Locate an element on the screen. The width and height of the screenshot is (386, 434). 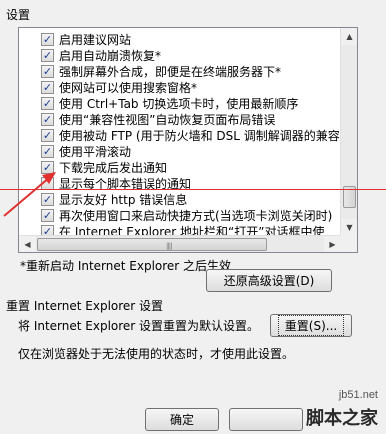
watermark-url: jb51.net is located at coordinates (358, 395).